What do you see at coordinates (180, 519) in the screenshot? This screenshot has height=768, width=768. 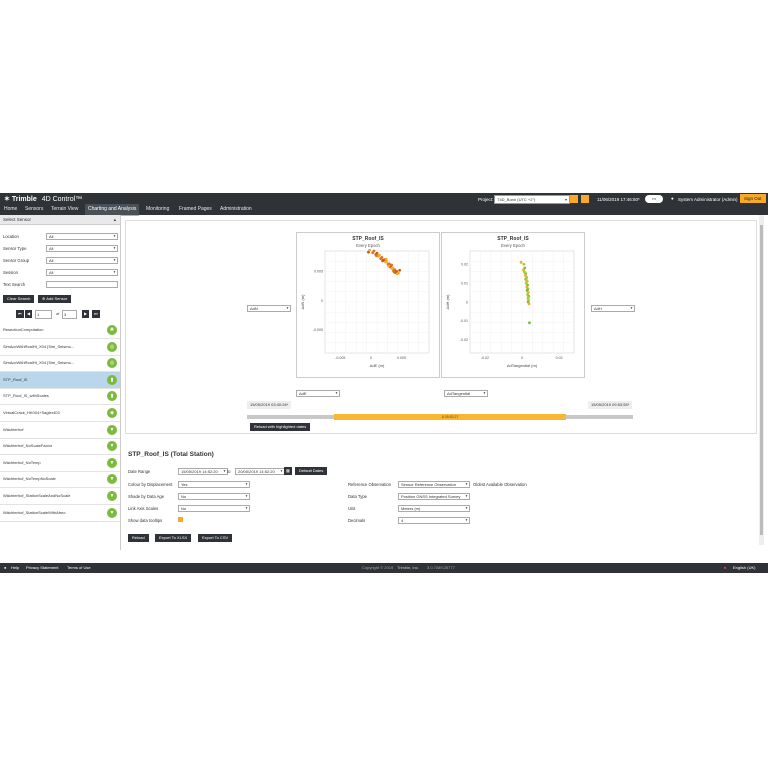 I see `show-tooltips-checkbox` at bounding box center [180, 519].